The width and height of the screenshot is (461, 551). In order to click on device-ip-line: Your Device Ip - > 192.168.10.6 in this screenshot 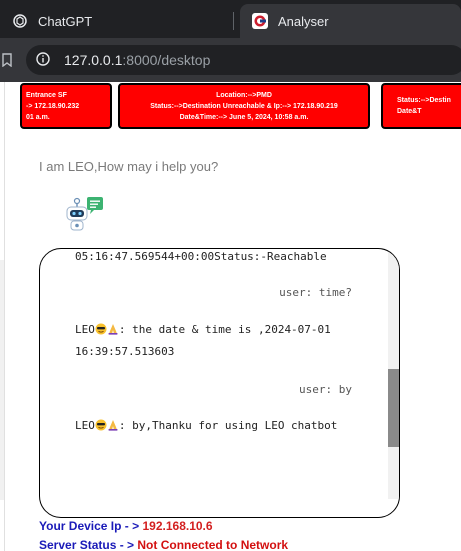, I will do `click(126, 526)`.